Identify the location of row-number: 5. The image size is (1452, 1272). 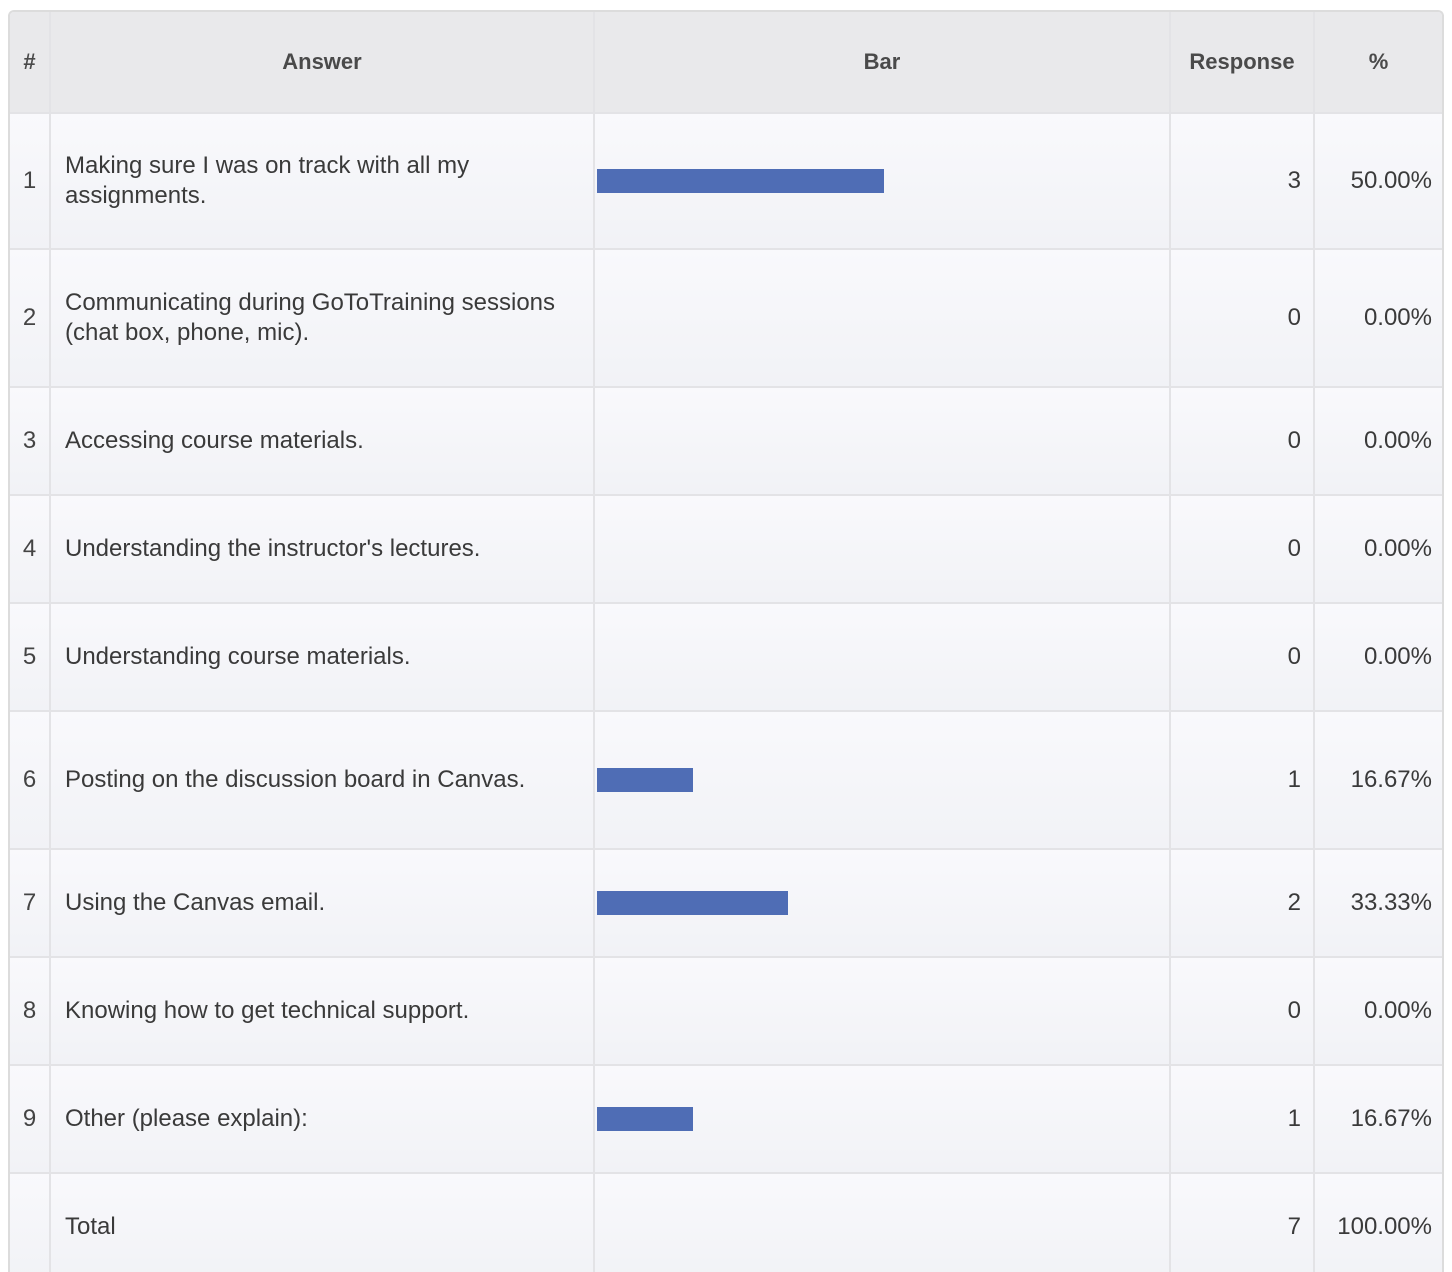
(30, 657).